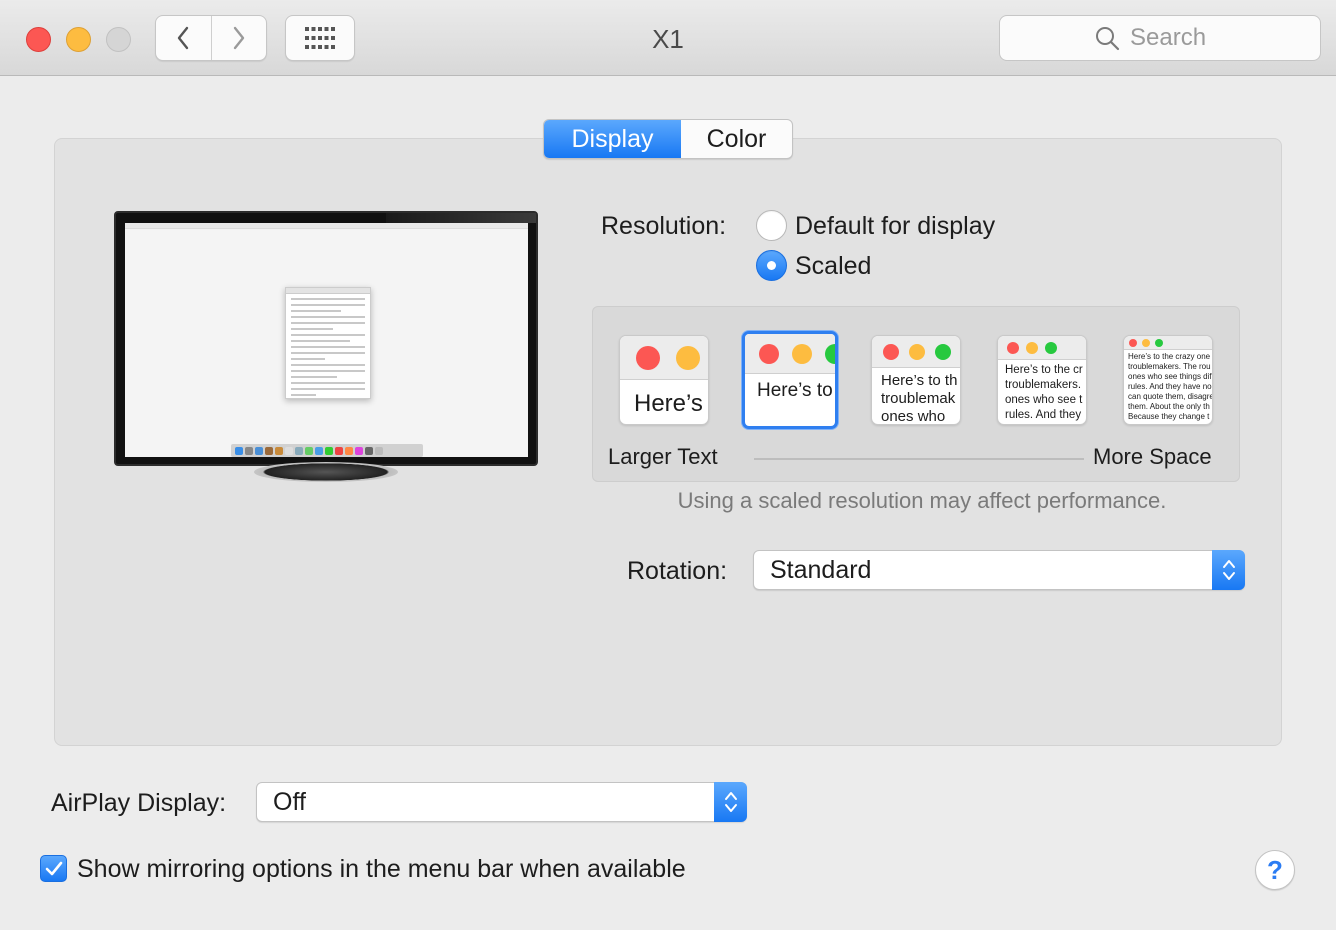 This screenshot has width=1336, height=930. I want to click on scale-option-2: Here’s to troublem, so click(790, 380).